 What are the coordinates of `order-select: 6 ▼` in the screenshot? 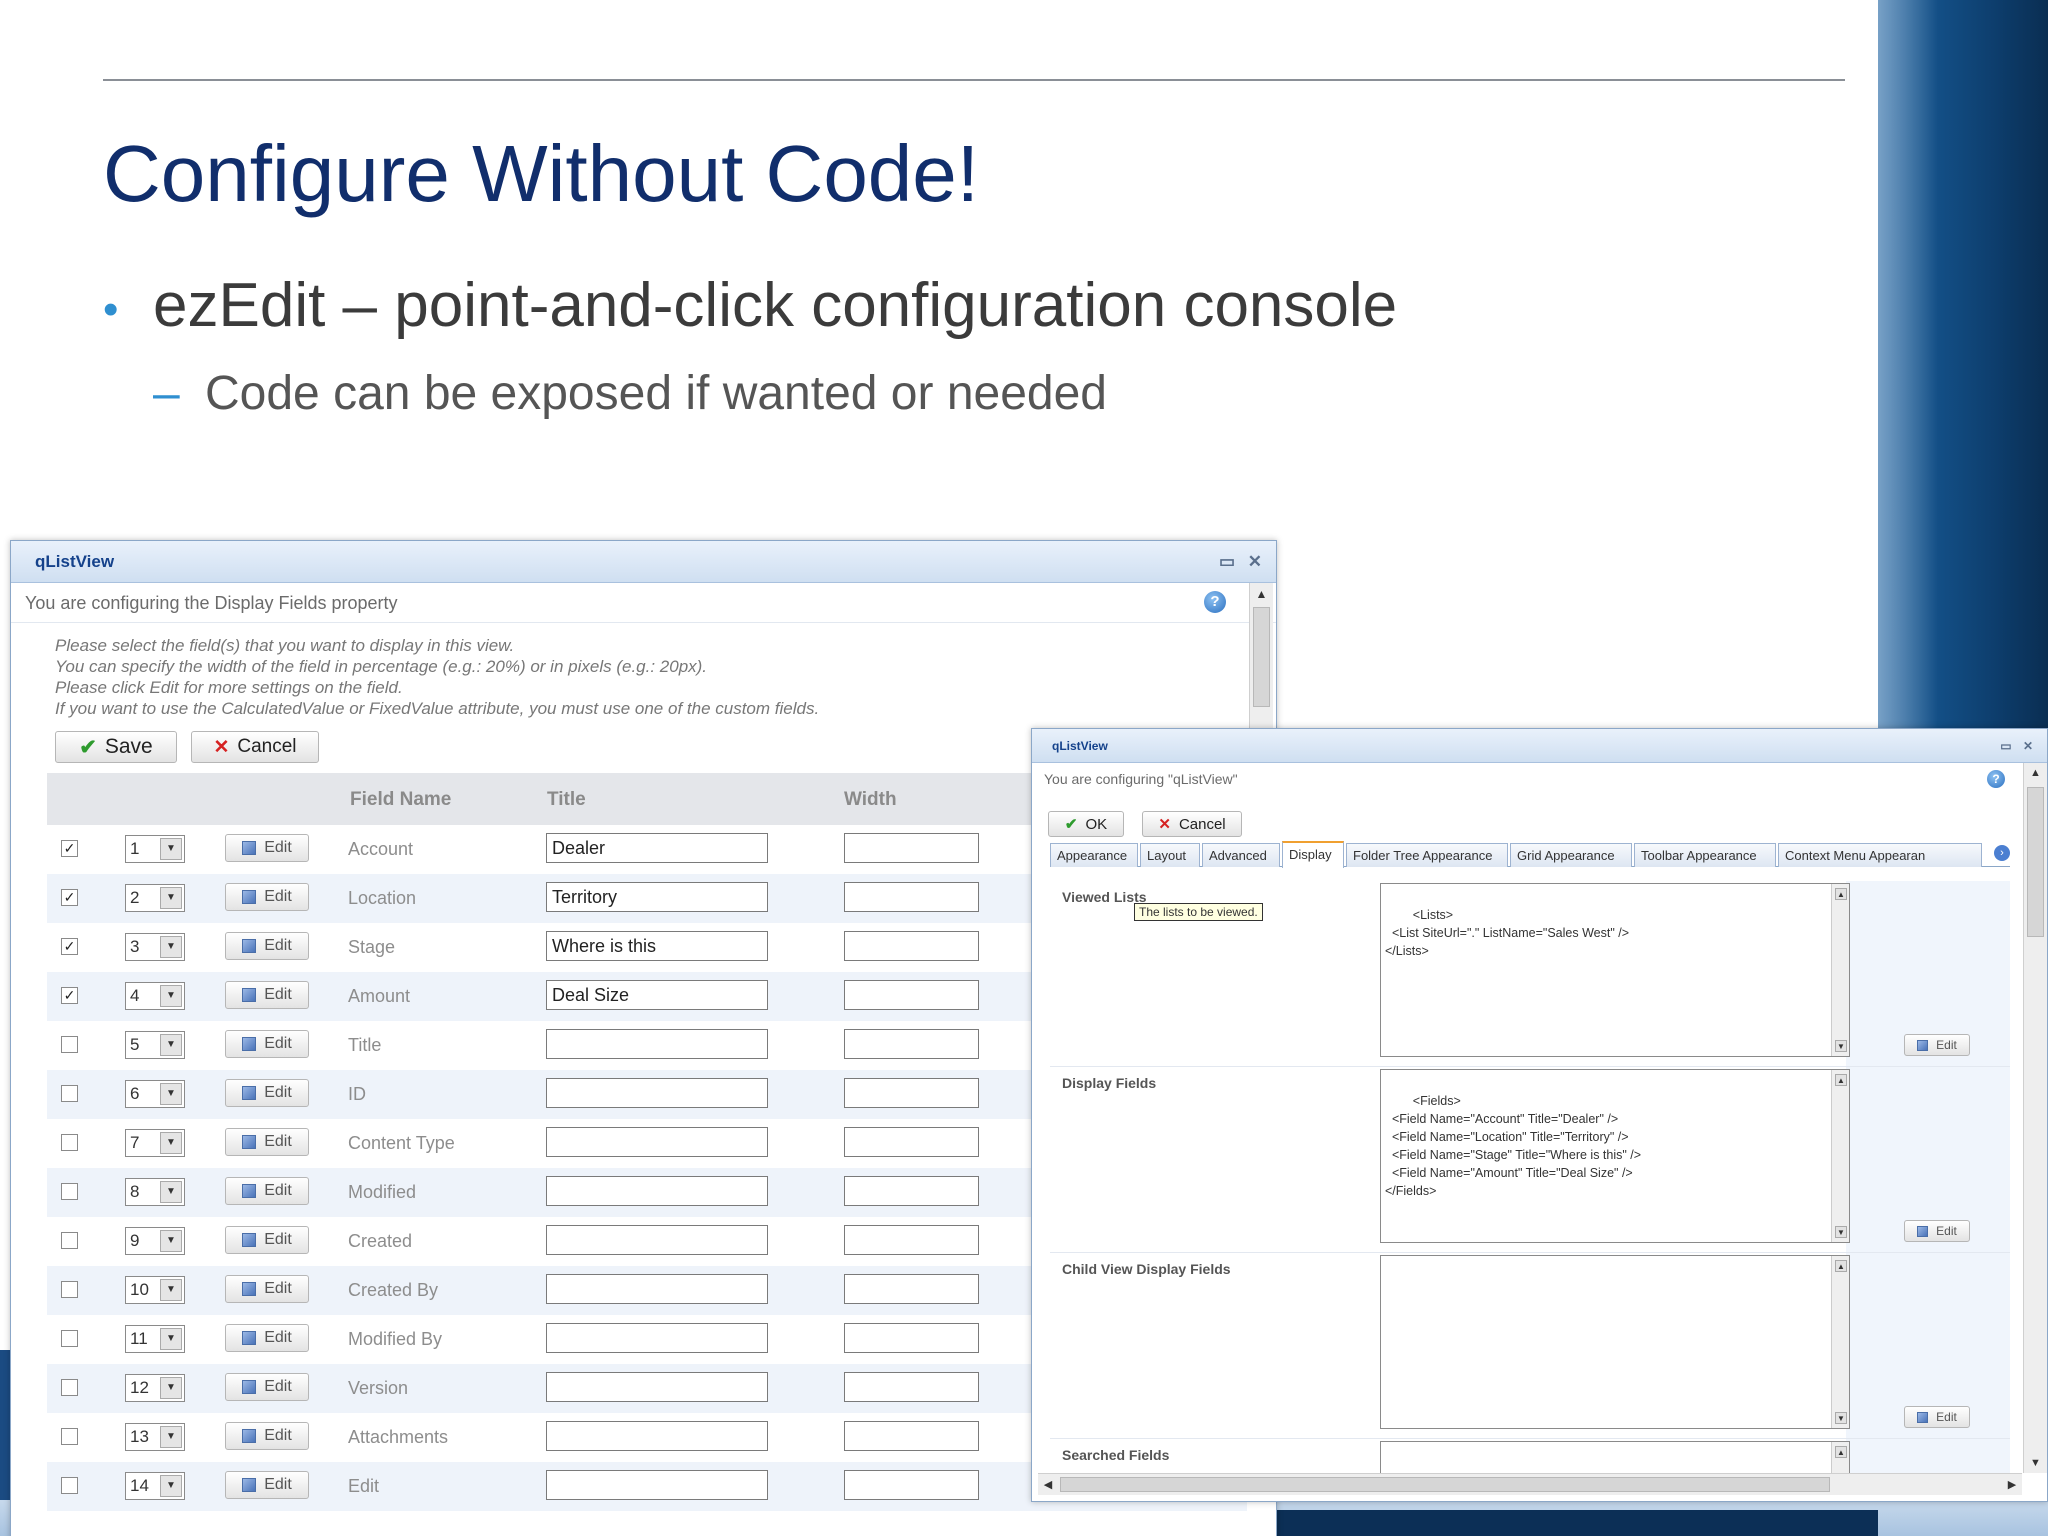 It's located at (155, 1094).